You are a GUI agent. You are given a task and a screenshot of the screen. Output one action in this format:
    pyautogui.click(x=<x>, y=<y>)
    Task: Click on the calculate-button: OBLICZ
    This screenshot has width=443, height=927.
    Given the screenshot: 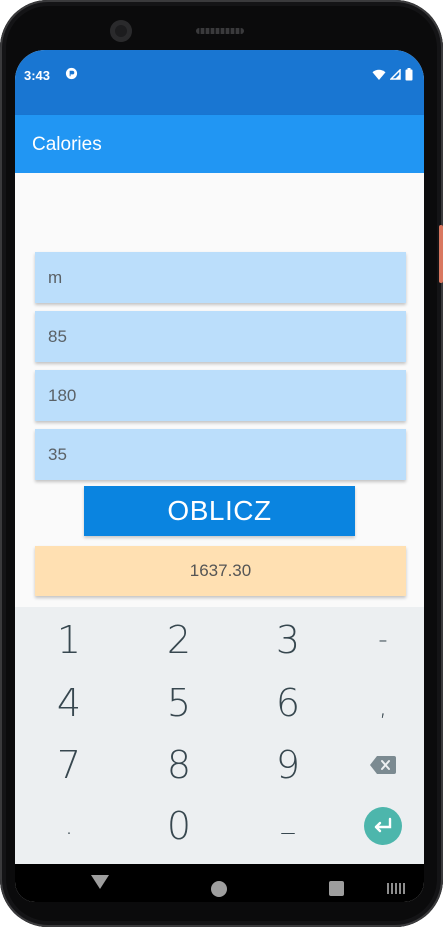 What is the action you would take?
    pyautogui.click(x=219, y=511)
    